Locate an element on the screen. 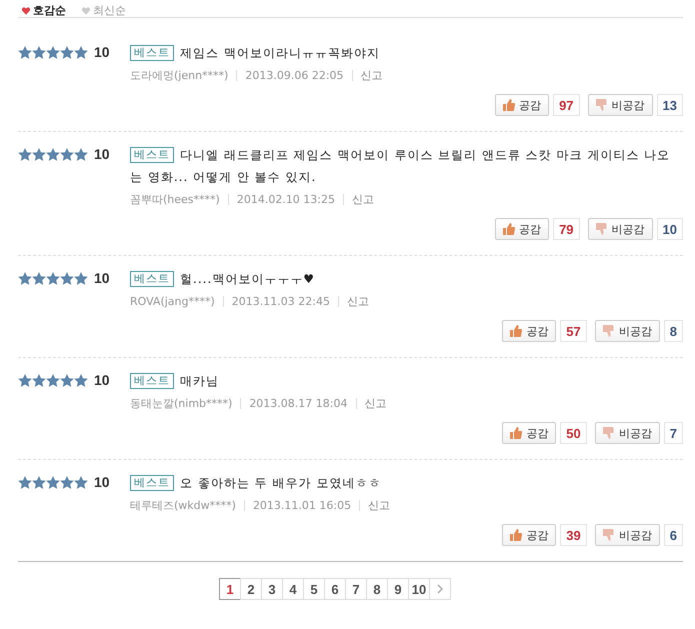 Image resolution: width=695 pixels, height=629 pixels. review-text: 베스트 제임스 맥어보이라니ㅠㅠ꼭봐야지 is located at coordinates (406, 53).